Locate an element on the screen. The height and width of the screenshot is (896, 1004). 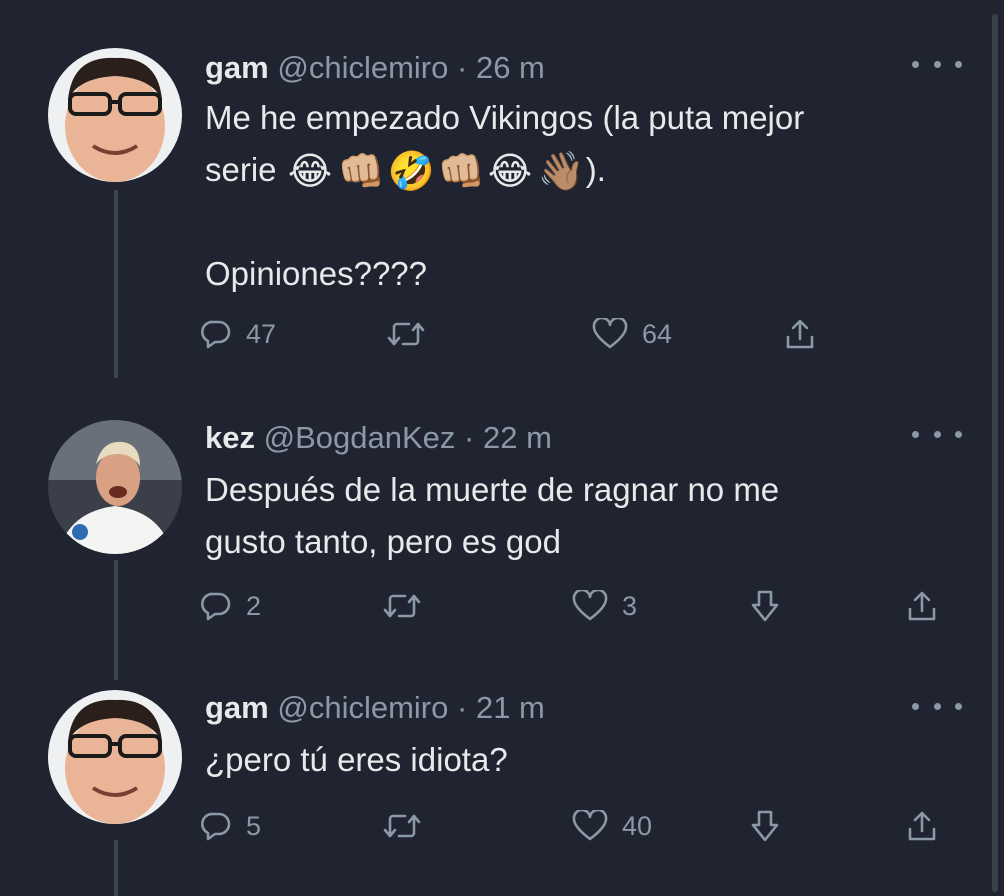
like-count: 64 is located at coordinates (657, 333).